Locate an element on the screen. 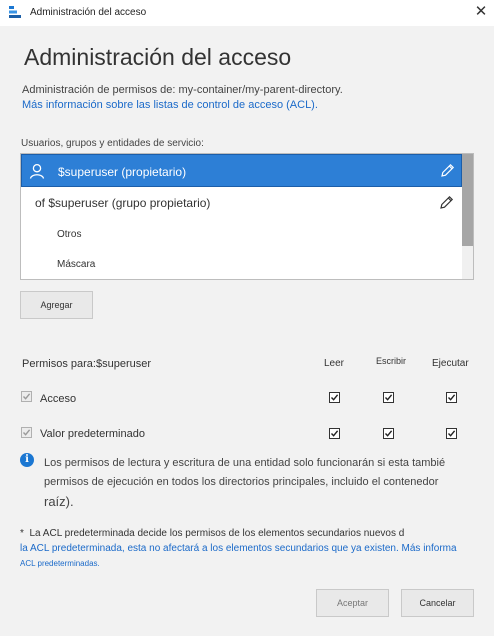  default-execute-checkbox is located at coordinates (451, 433).